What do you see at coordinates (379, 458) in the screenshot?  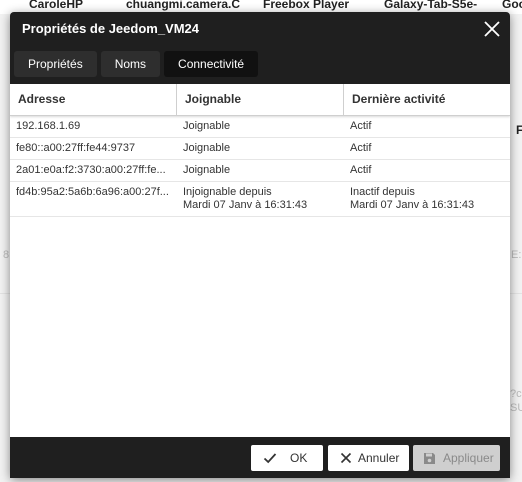 I see `cancel-label: Annuler` at bounding box center [379, 458].